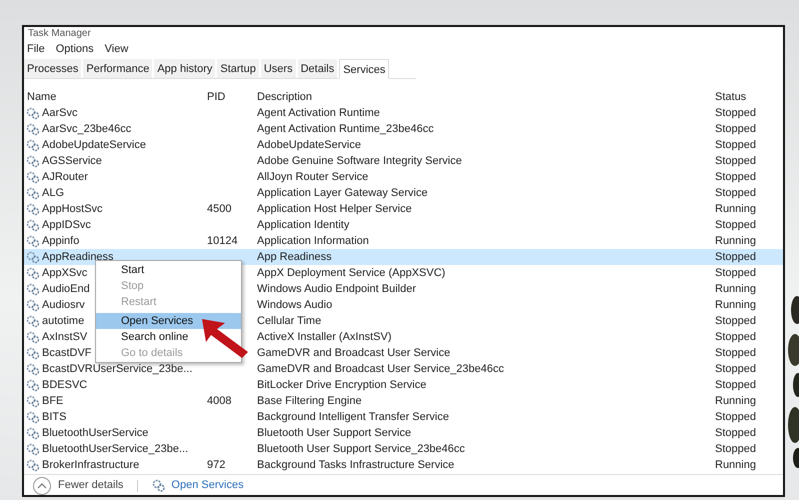 The height and width of the screenshot is (500, 799). I want to click on table-cell: AdobeUpdateService, so click(309, 145).